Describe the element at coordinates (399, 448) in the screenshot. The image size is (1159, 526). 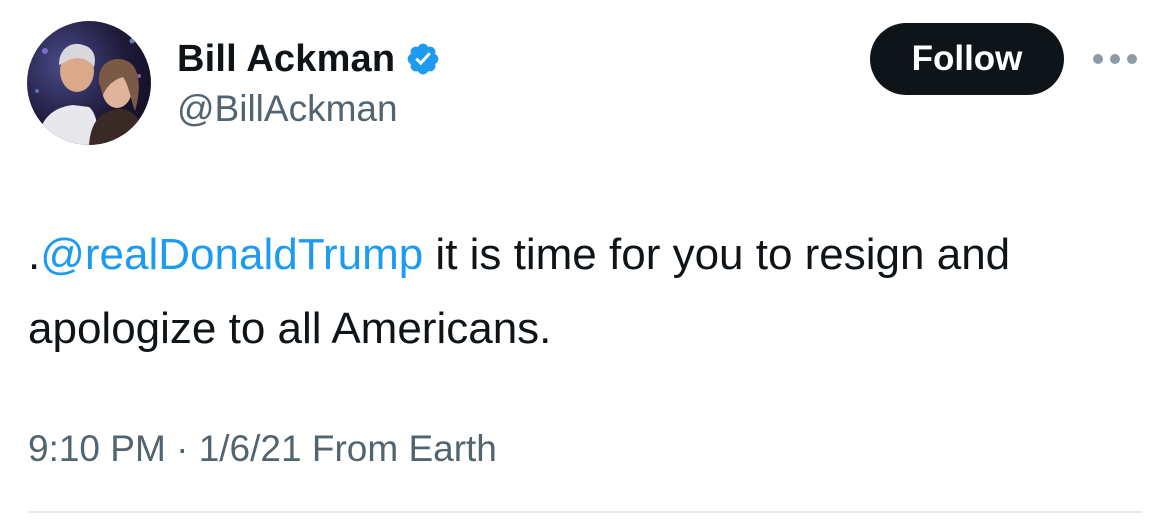
I see `tweet-source: From Earth` at that location.